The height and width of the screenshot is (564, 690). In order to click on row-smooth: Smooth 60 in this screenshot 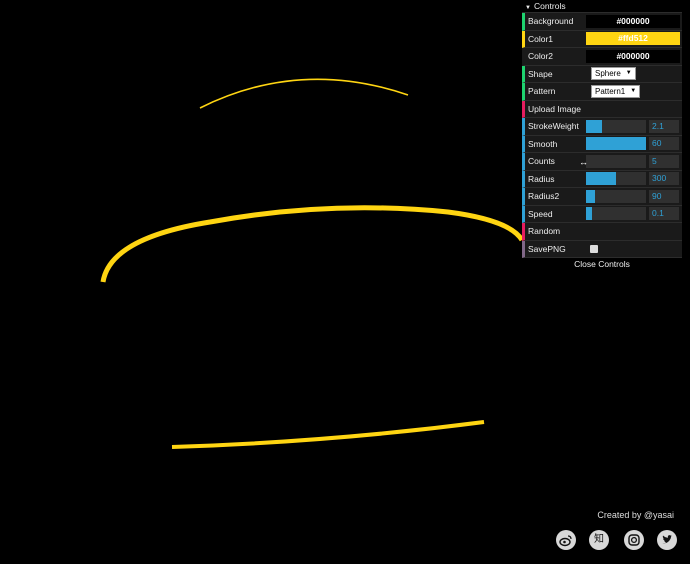, I will do `click(602, 144)`.